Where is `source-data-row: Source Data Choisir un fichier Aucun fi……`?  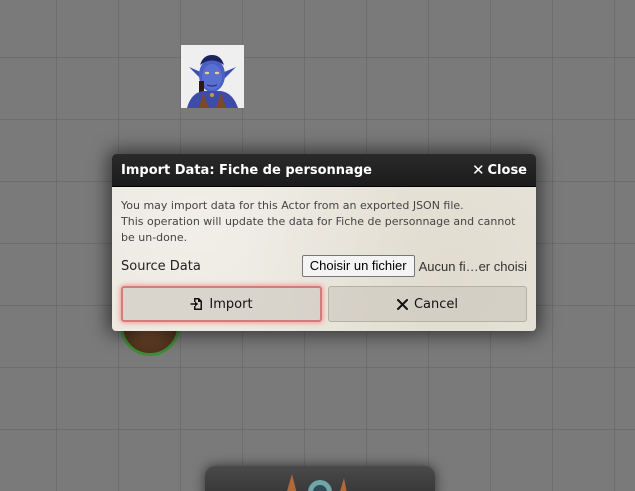
source-data-row: Source Data Choisir un fichier Aucun fi…… is located at coordinates (324, 266).